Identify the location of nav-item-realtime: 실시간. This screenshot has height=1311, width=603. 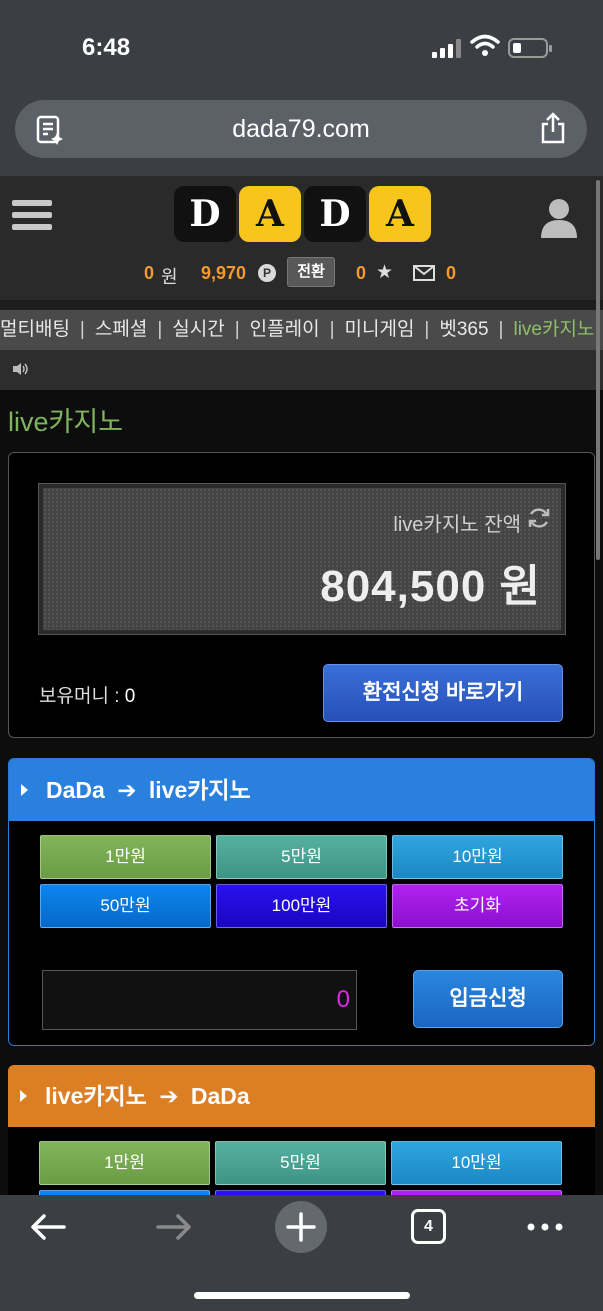
(198, 329).